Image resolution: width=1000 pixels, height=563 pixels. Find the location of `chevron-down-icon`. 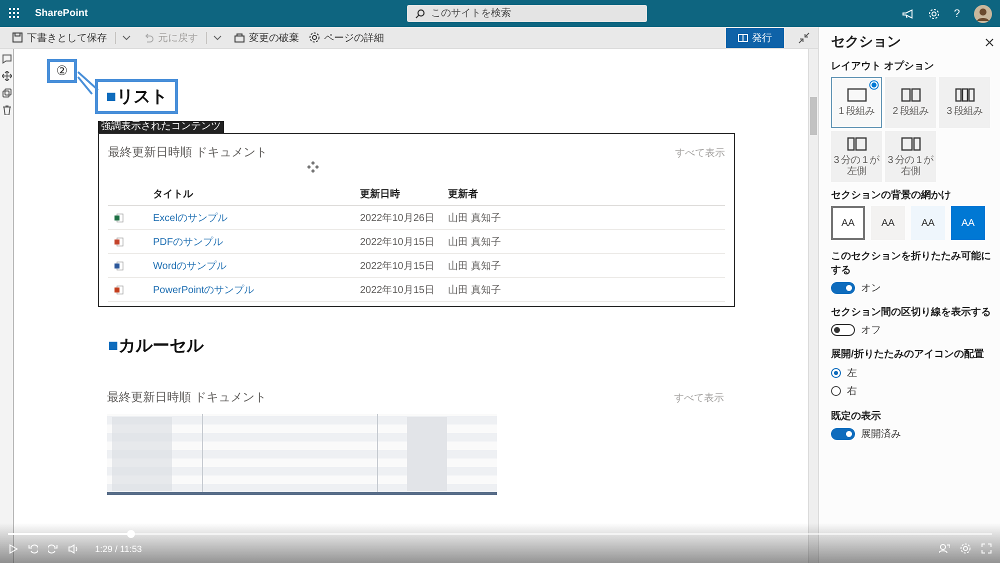

chevron-down-icon is located at coordinates (126, 37).